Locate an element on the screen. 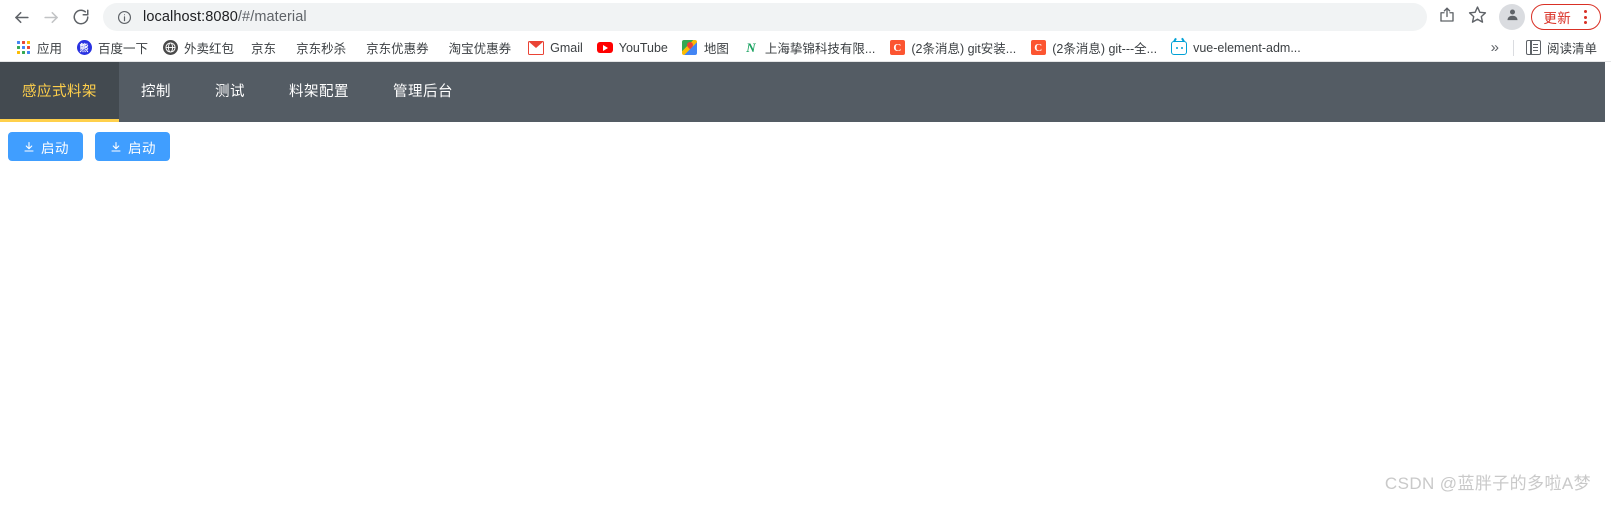  reading-list-icon is located at coordinates (1533, 47).